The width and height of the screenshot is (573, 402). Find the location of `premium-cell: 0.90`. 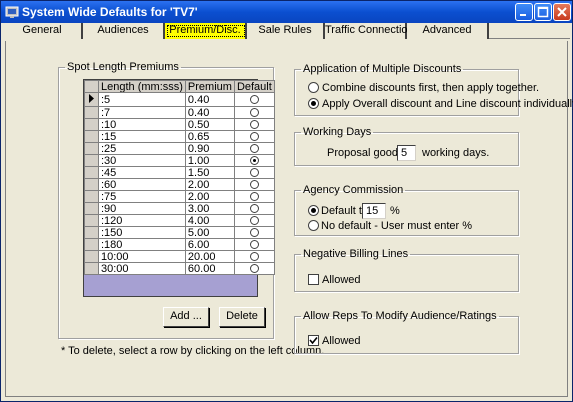

premium-cell: 0.90 is located at coordinates (209, 148).